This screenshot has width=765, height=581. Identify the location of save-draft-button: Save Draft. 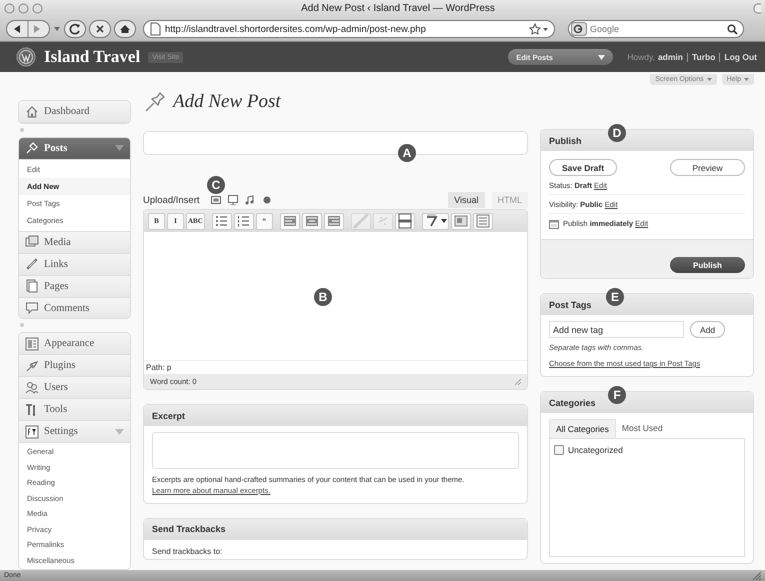
(583, 167).